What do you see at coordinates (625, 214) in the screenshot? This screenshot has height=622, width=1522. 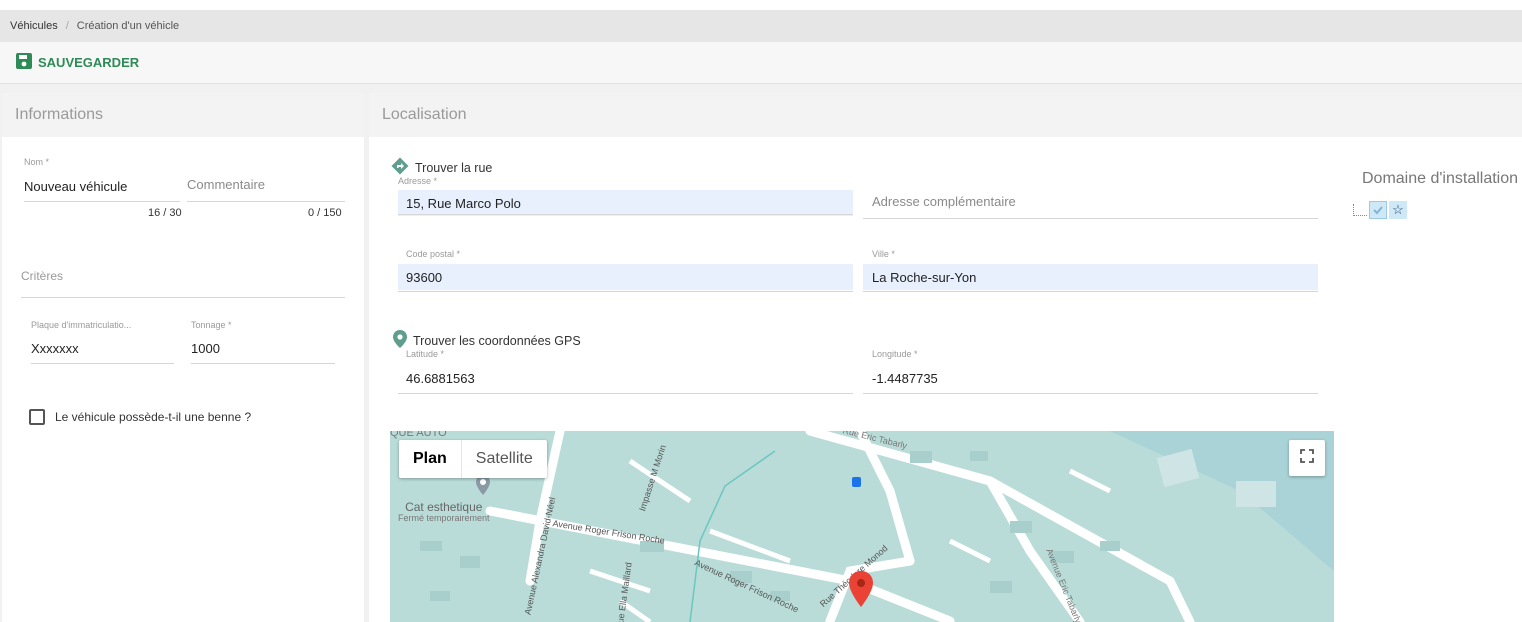 I see `adresse-underline` at bounding box center [625, 214].